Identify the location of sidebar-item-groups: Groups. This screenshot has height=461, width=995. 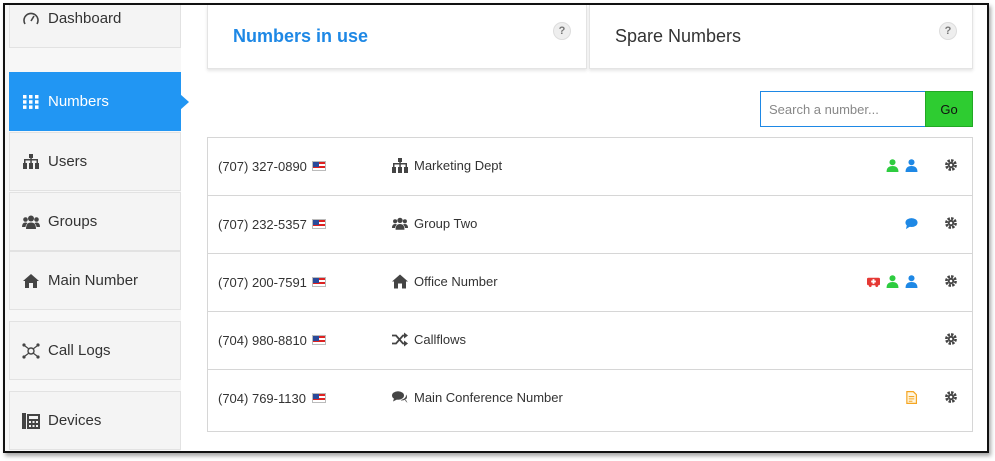
(95, 221).